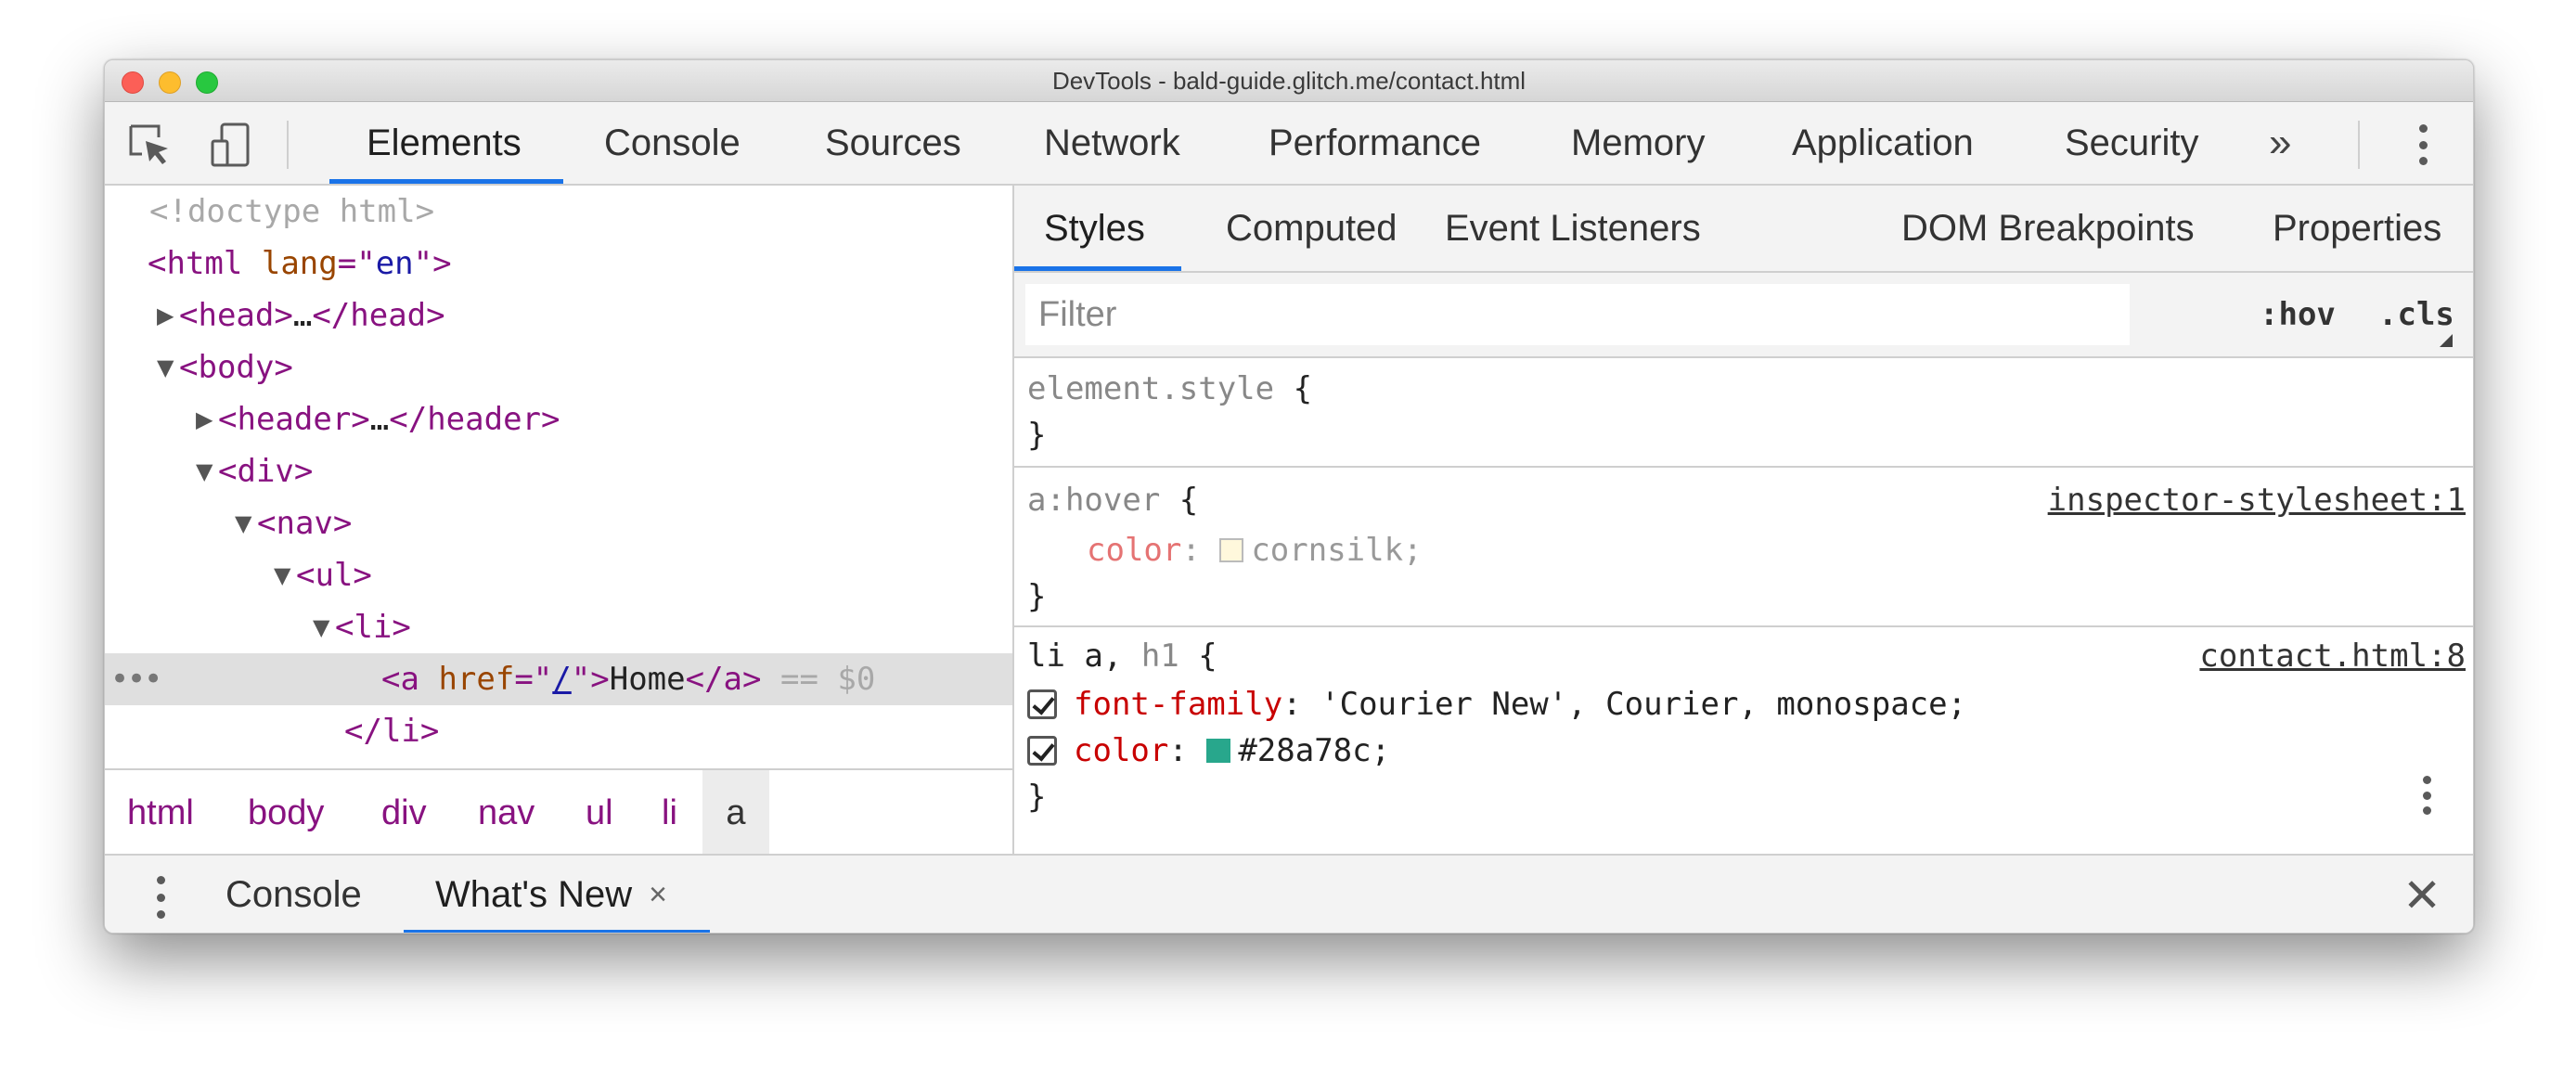 The width and height of the screenshot is (2576, 1082). Describe the element at coordinates (1375, 143) in the screenshot. I see `tab-performance: Performance` at that location.